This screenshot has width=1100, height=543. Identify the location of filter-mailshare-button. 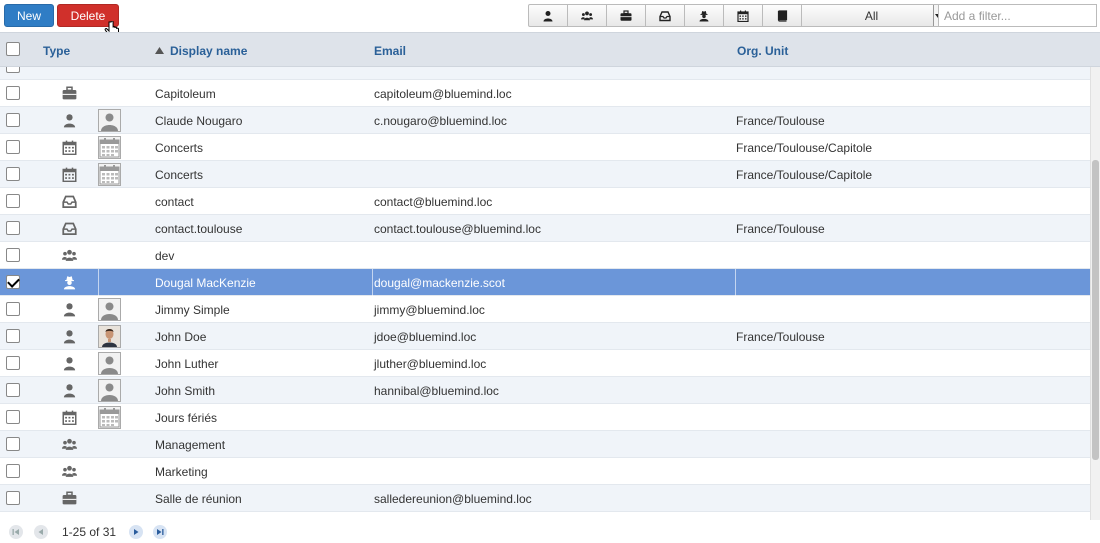
(665, 15).